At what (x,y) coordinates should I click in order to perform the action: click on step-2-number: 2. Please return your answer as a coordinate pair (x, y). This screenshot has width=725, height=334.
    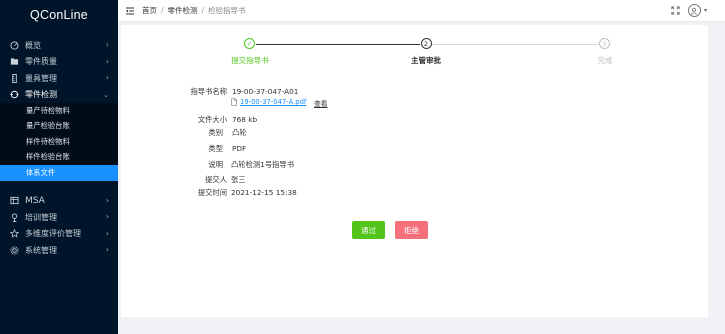
    Looking at the image, I should click on (426, 43).